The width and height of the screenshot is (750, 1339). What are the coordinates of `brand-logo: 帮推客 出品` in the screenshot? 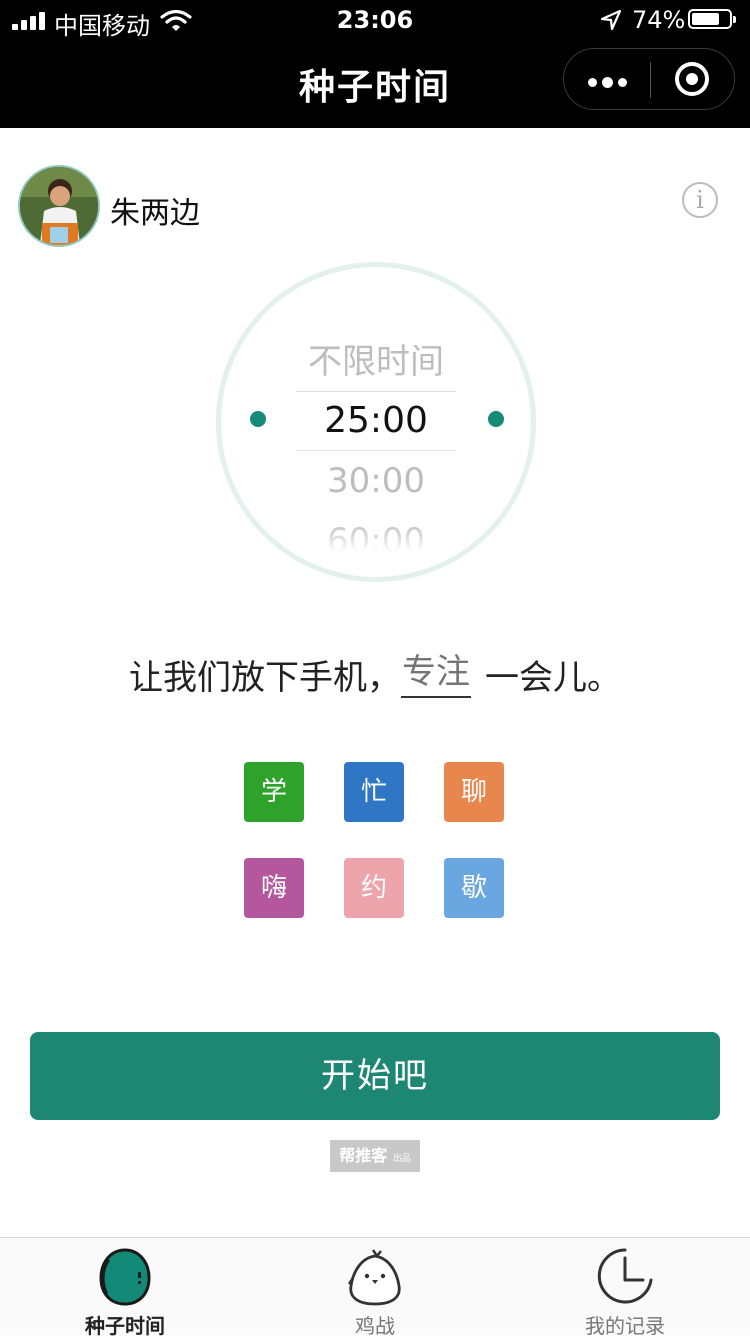 It's located at (375, 1156).